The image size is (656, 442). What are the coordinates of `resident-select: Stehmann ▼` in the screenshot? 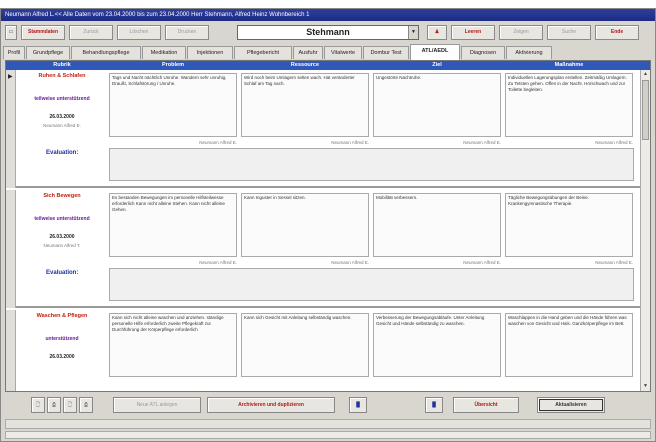 It's located at (328, 32).